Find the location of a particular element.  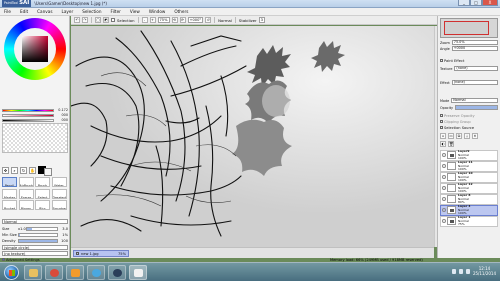

saturation-value-square is located at coordinates (35, 49).